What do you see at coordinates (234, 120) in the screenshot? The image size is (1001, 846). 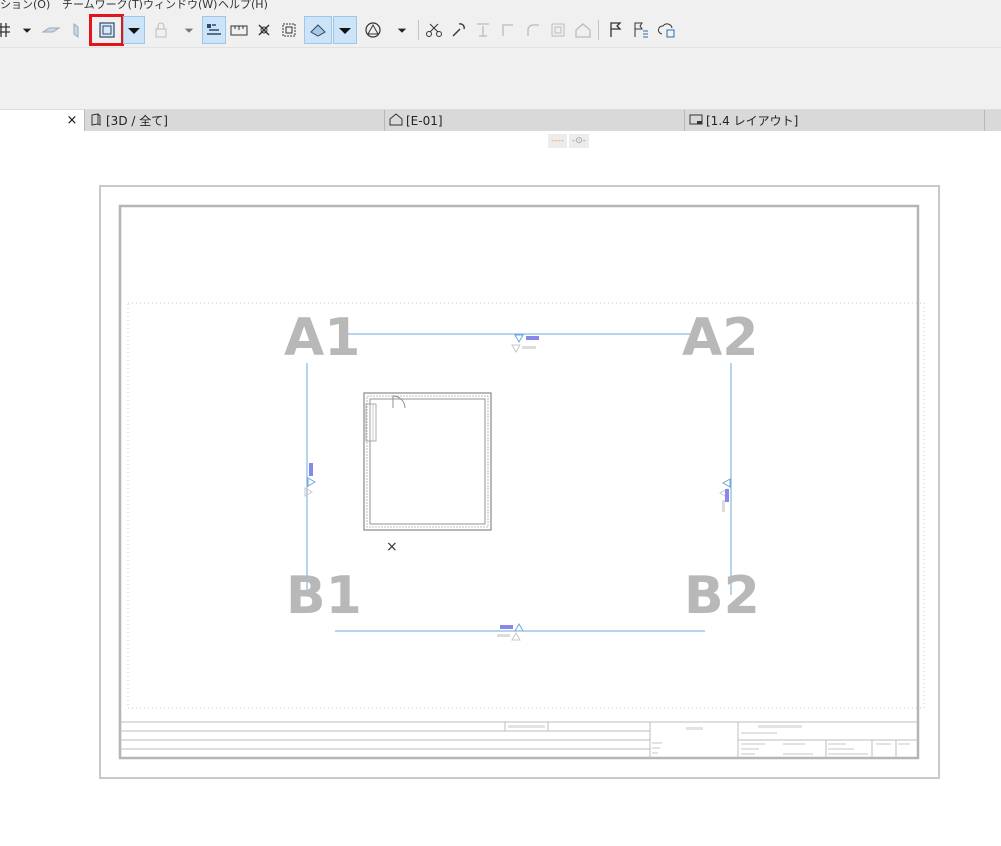 I see `tab-3d-view: [3D / 全て]` at bounding box center [234, 120].